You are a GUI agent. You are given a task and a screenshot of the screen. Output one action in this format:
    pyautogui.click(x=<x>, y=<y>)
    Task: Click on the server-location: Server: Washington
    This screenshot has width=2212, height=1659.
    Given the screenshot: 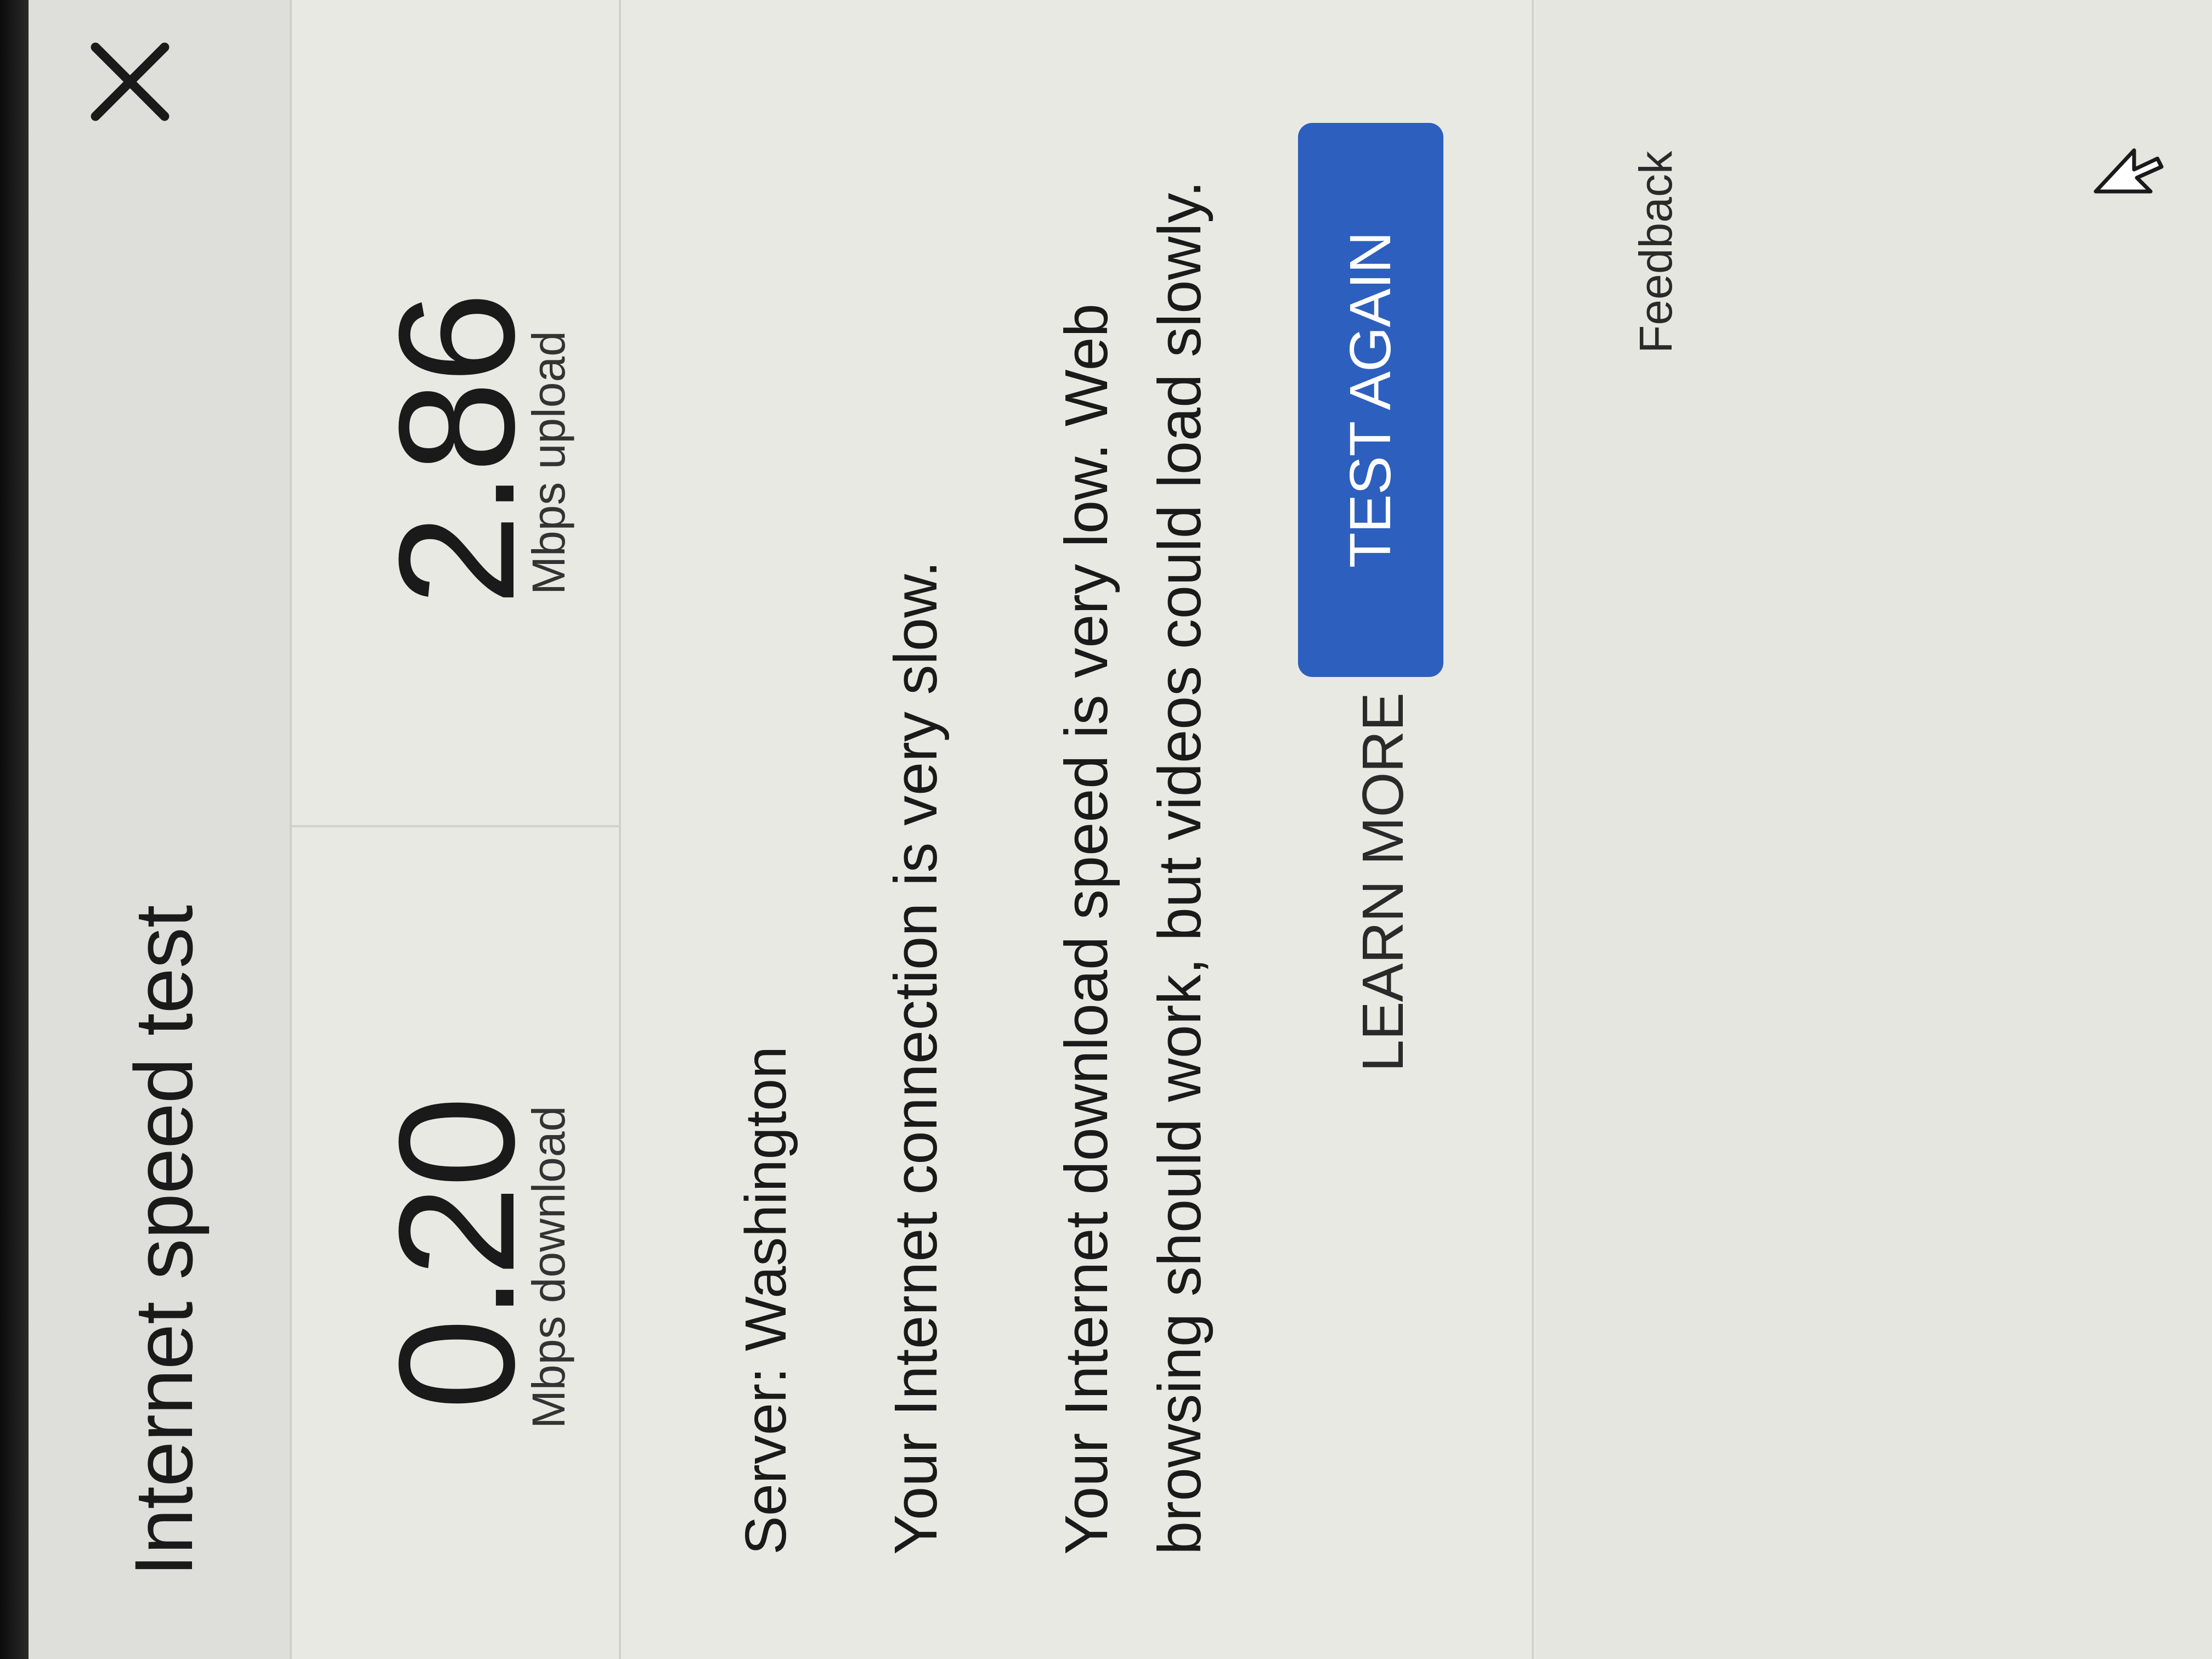 What is the action you would take?
    pyautogui.click(x=766, y=1300)
    